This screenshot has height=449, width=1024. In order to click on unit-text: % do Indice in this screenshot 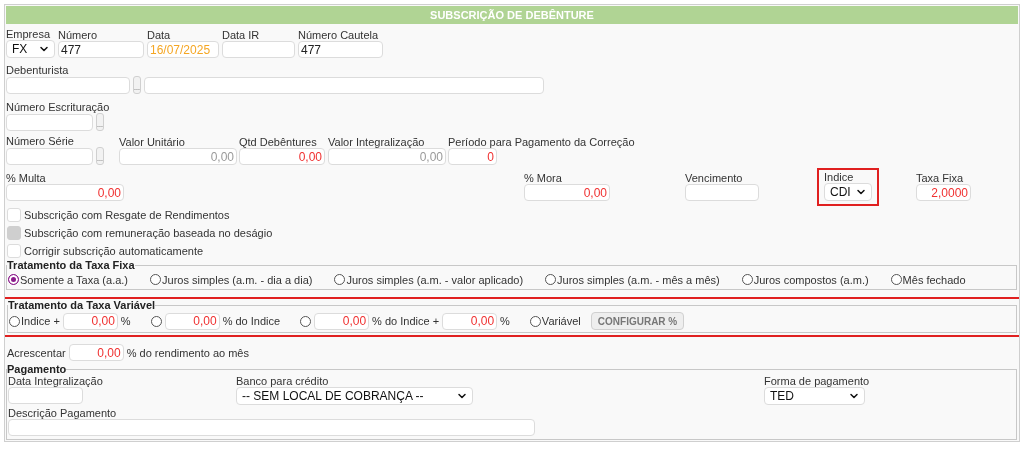, I will do `click(251, 321)`.